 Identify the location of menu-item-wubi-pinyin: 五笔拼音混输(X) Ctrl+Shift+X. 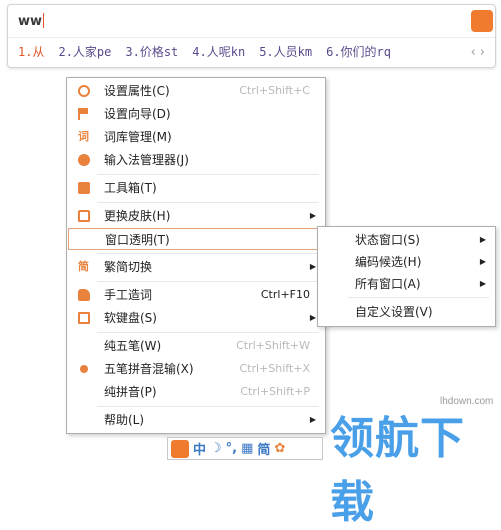
(196, 369).